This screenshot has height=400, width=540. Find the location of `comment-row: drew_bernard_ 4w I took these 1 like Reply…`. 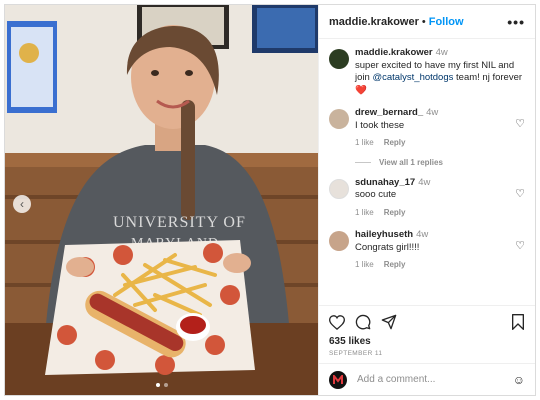

comment-row: drew_bernard_ 4w I took these 1 like Reply… is located at coordinates (427, 128).